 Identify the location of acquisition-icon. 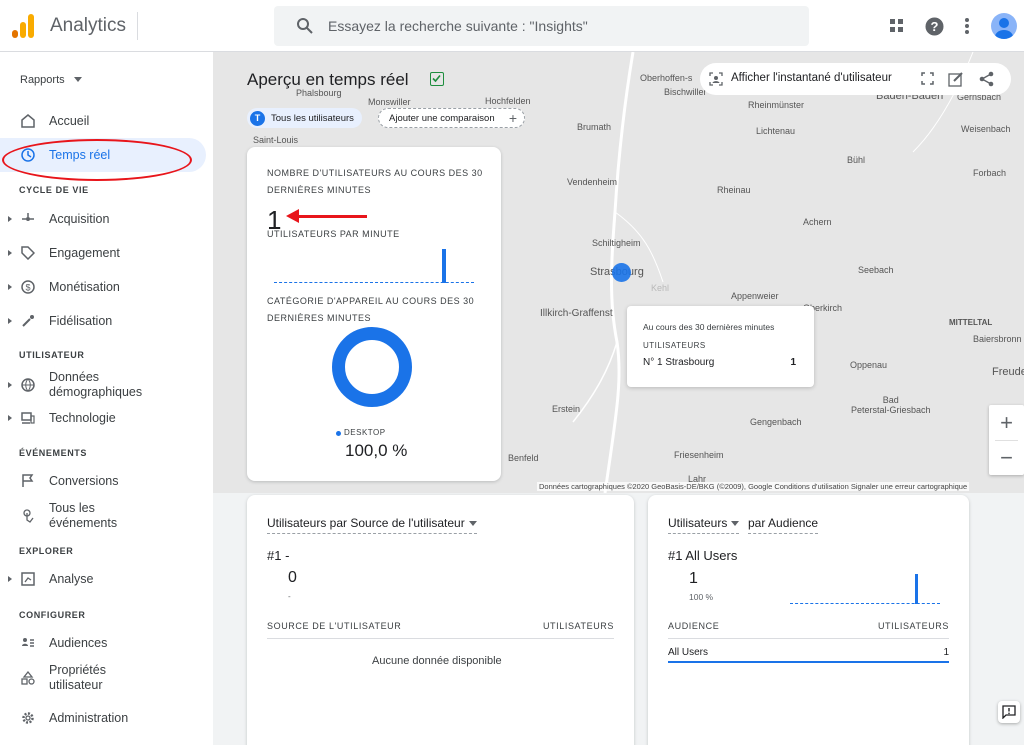
(28, 219).